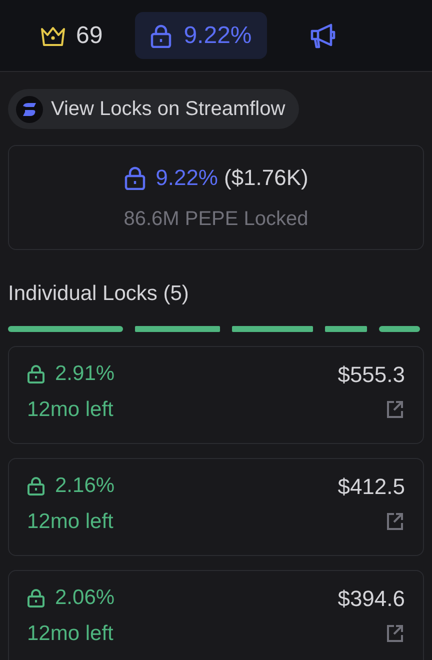 The height and width of the screenshot is (660, 432). Describe the element at coordinates (322, 35) in the screenshot. I see `megaphone-icon` at that location.